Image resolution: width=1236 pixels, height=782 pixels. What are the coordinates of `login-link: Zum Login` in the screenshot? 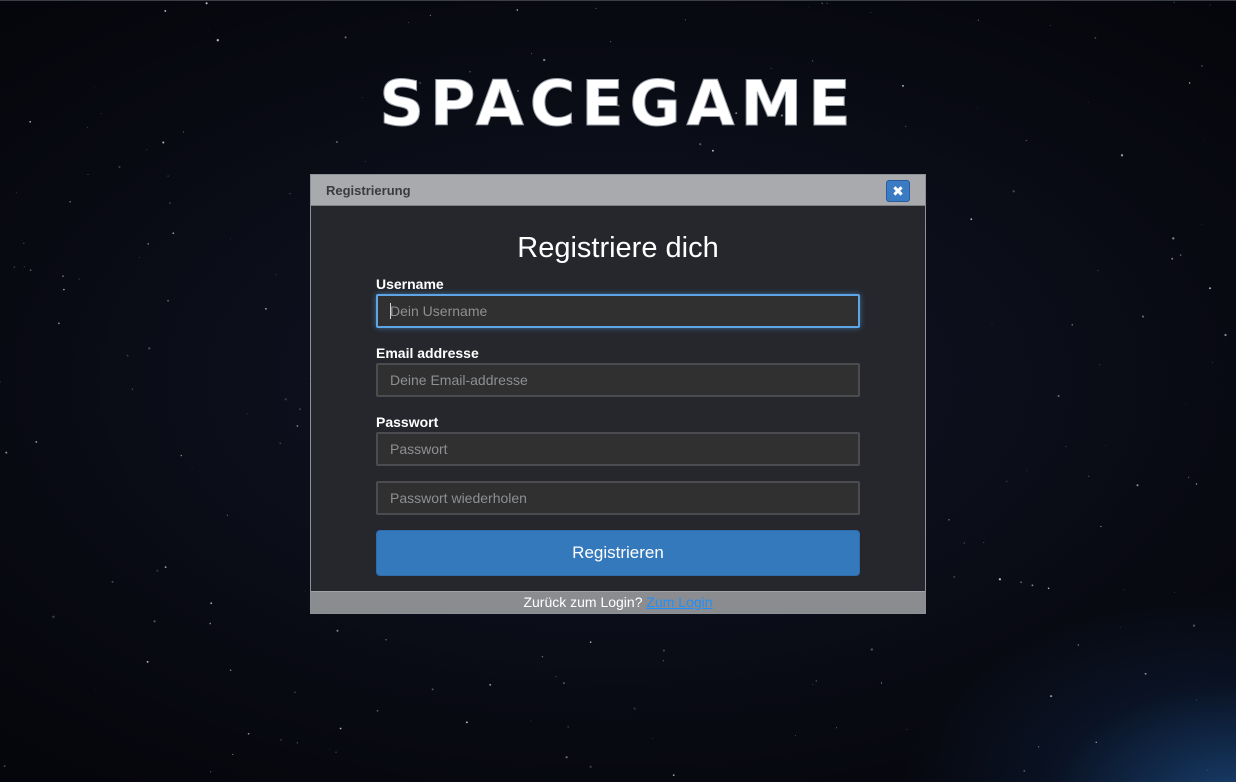 It's located at (679, 602).